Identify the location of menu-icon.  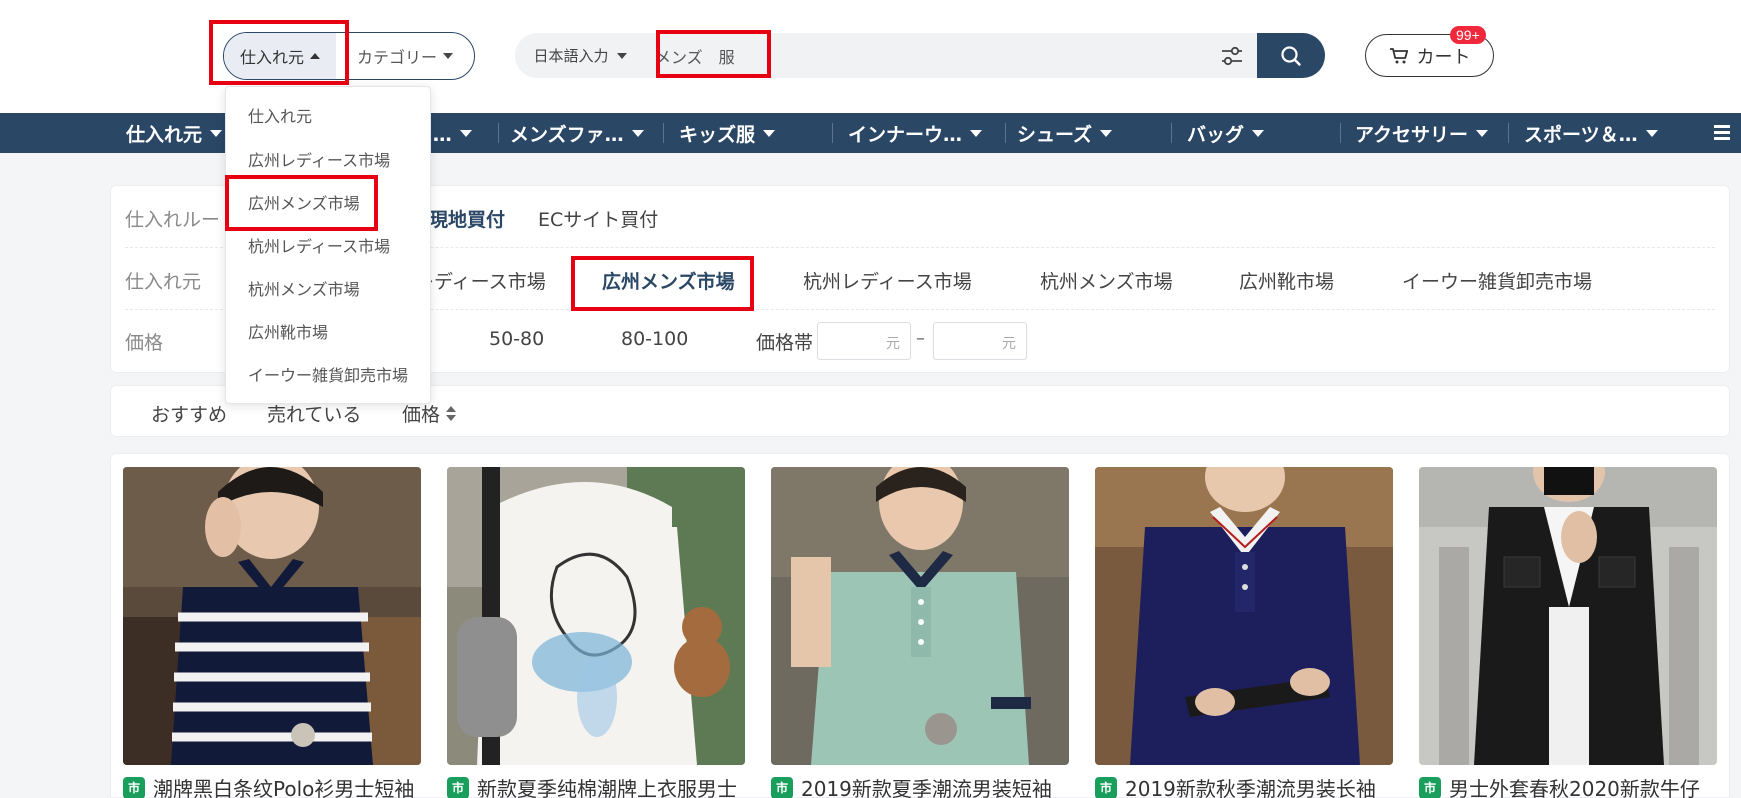
(1722, 134).